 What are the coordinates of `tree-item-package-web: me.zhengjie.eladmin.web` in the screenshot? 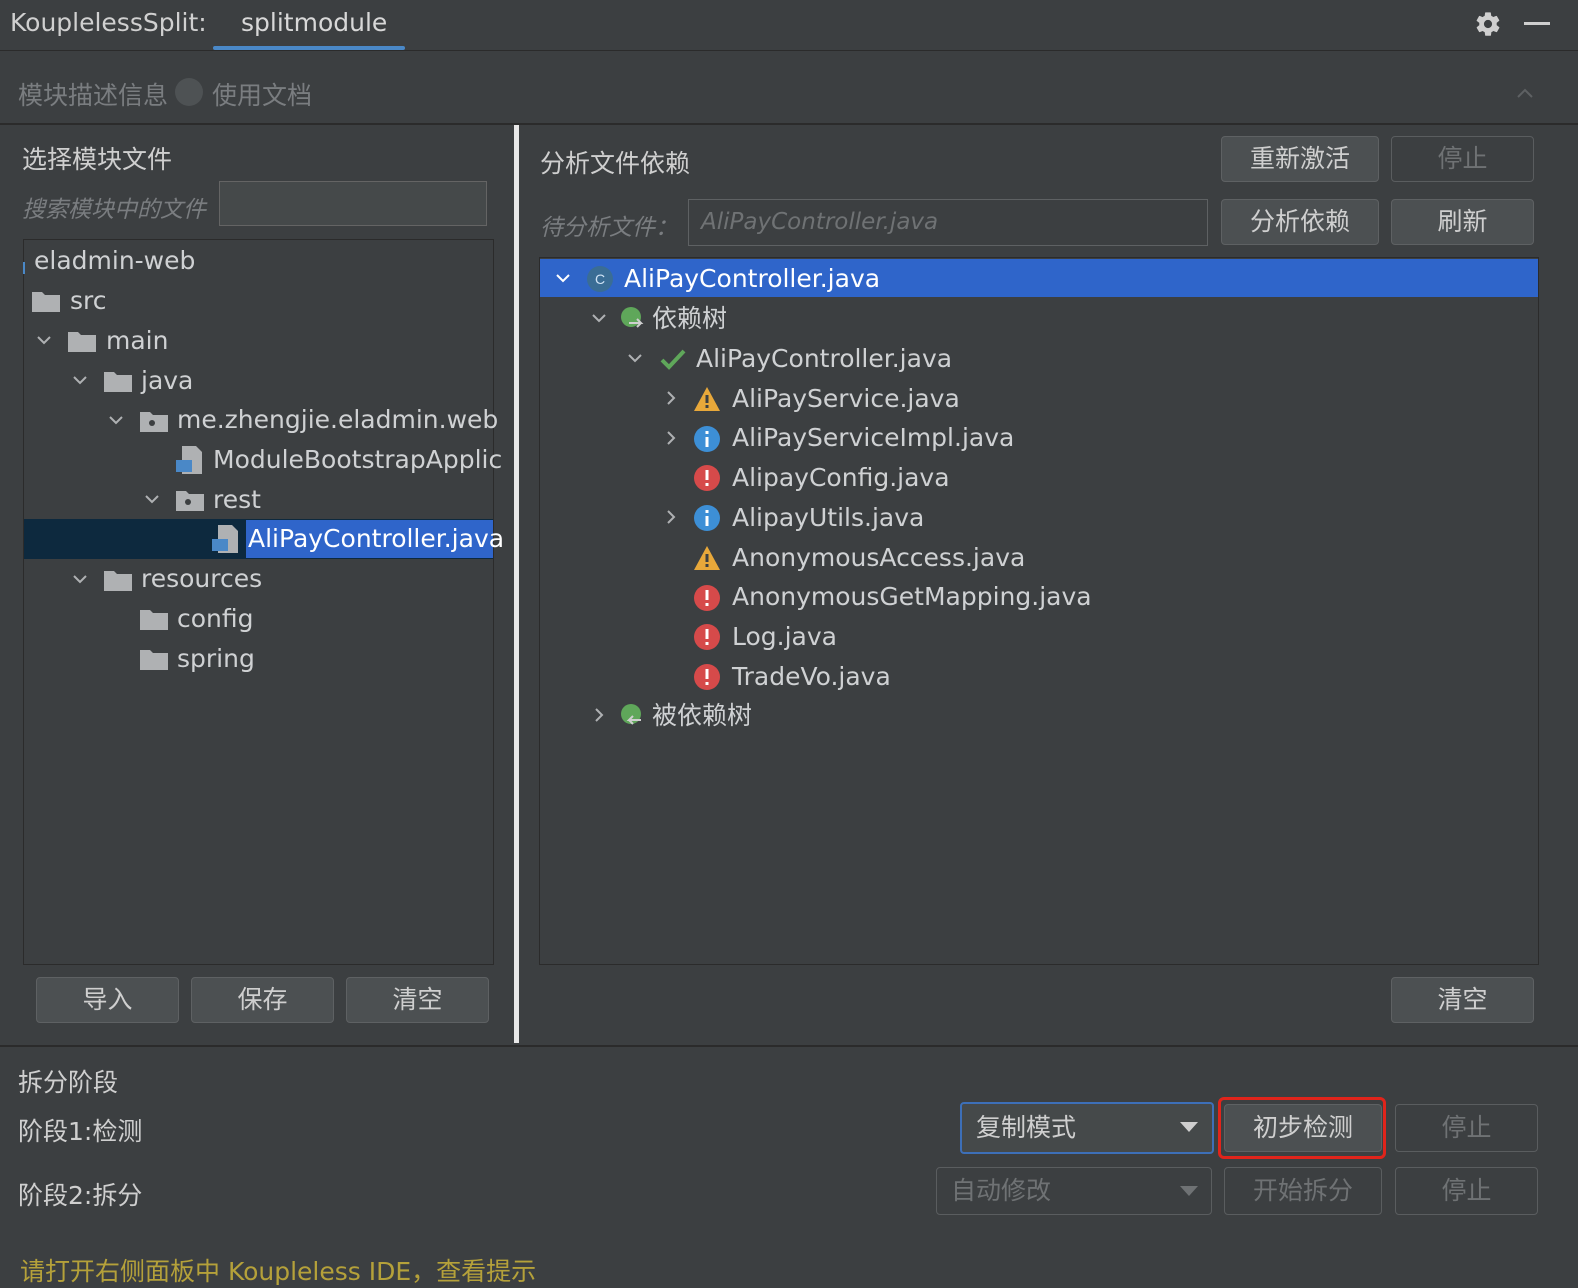 It's located at (337, 420).